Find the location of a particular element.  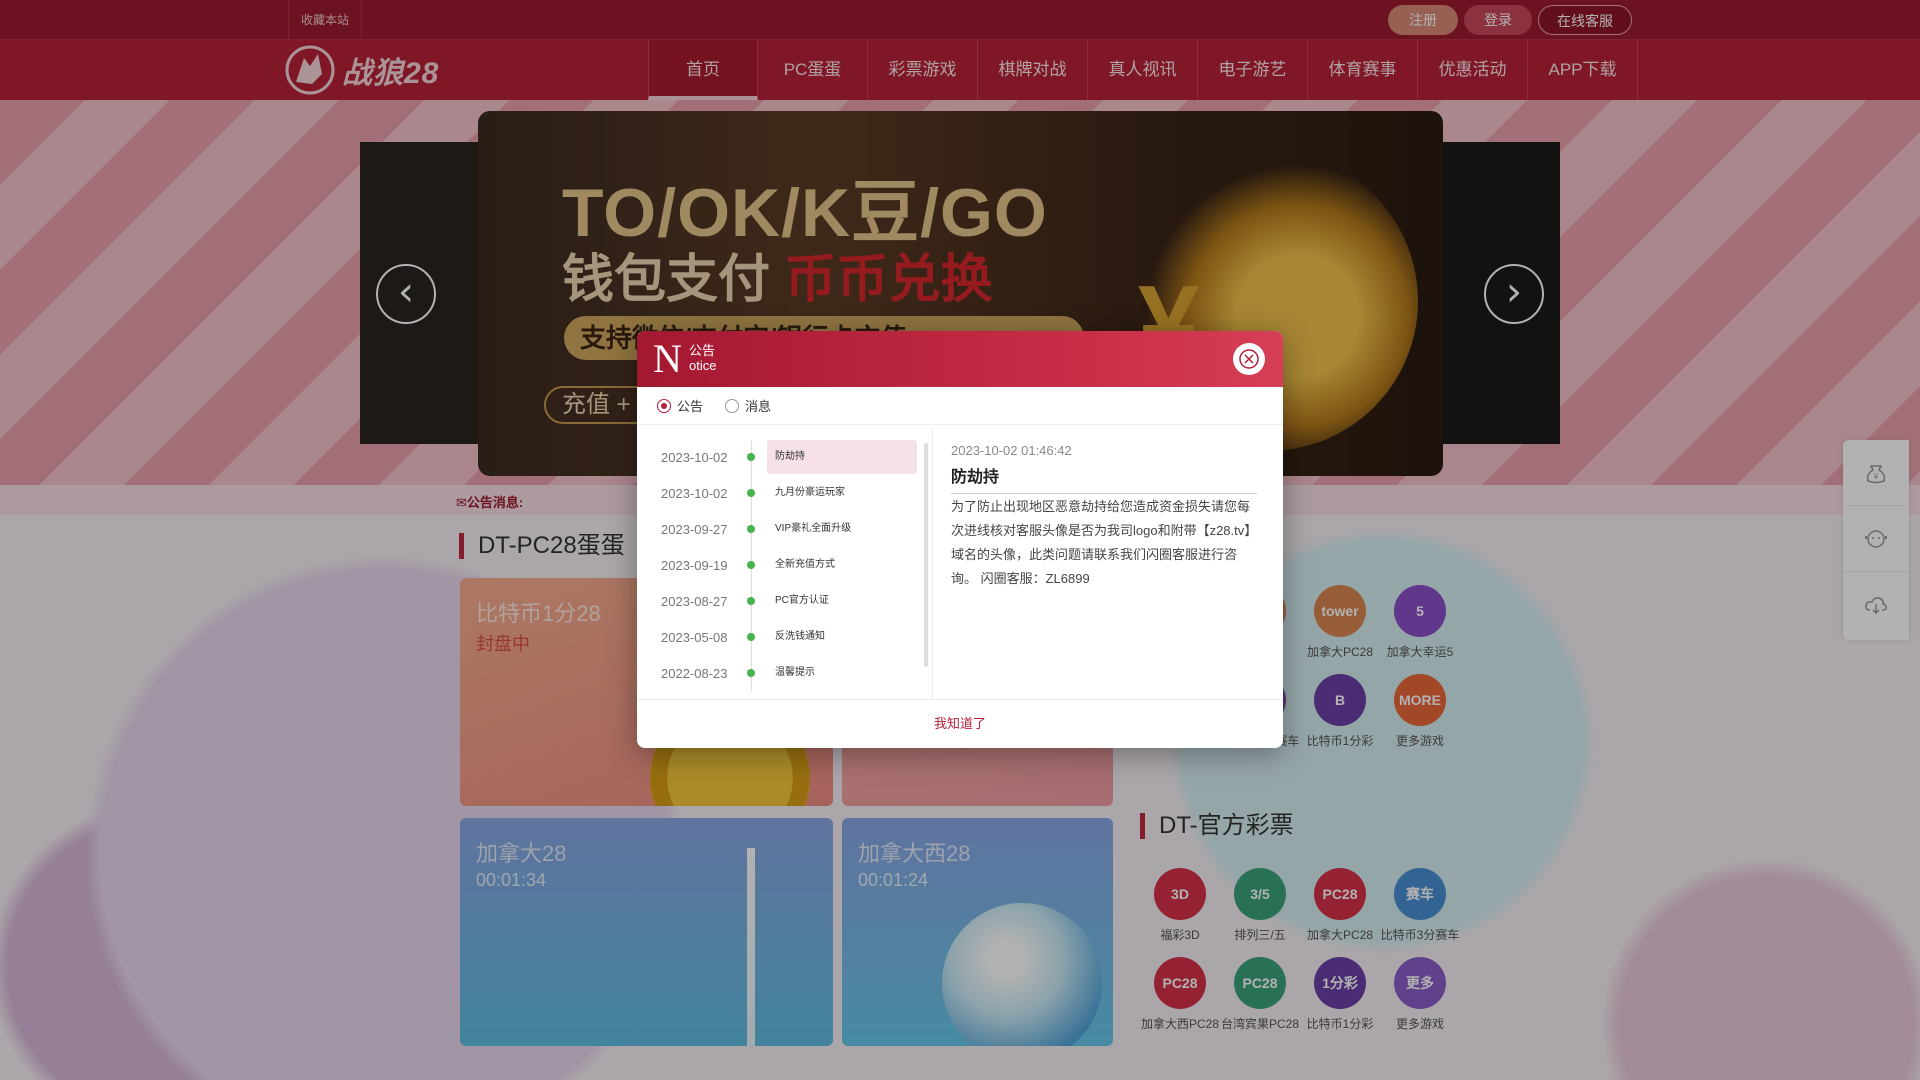

radio-unchecked-icon is located at coordinates (732, 405).